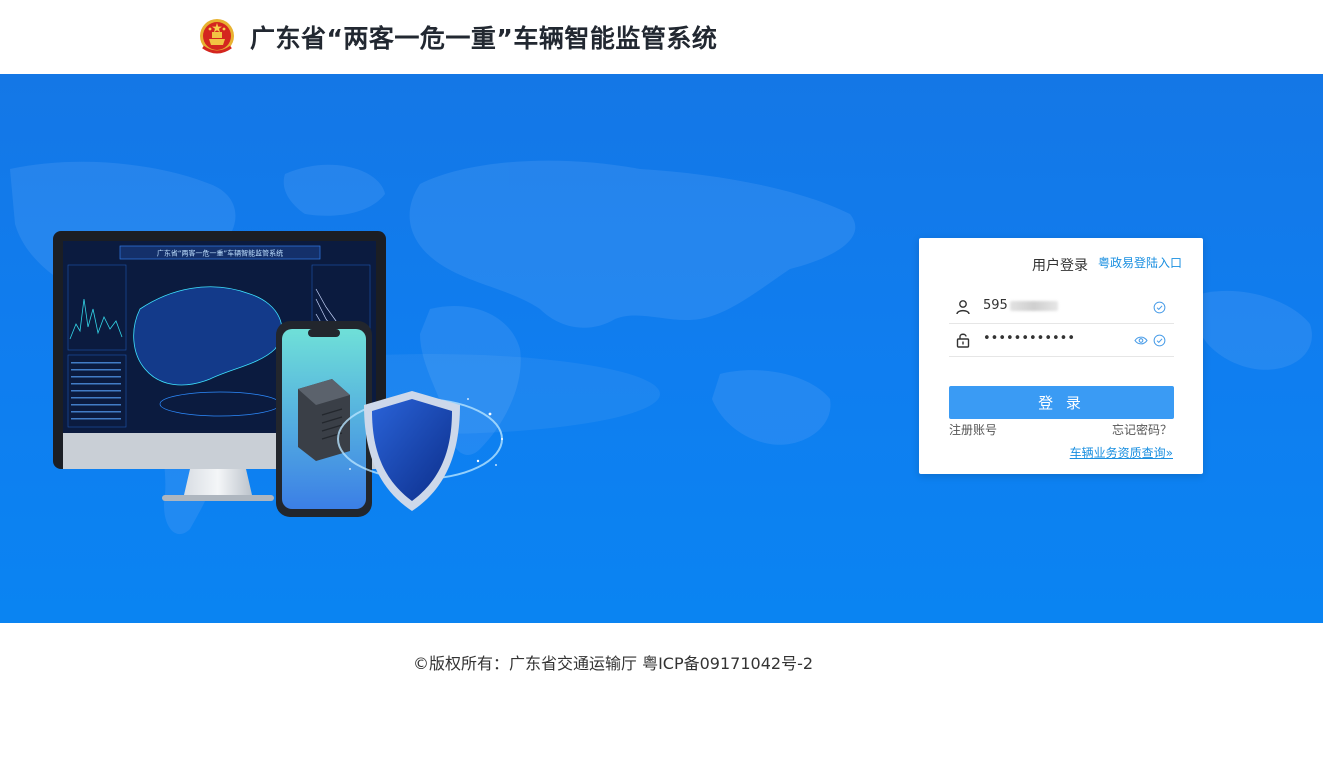  I want to click on username-input: 595, so click(1020, 305).